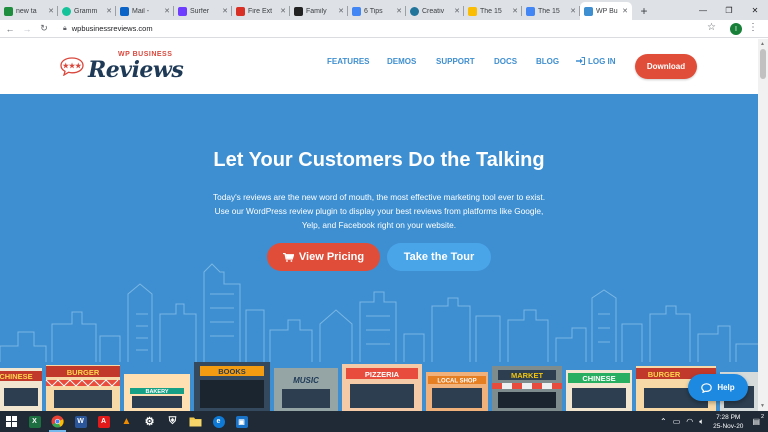 This screenshot has width=768, height=432. I want to click on excel-icon: X, so click(34, 421).